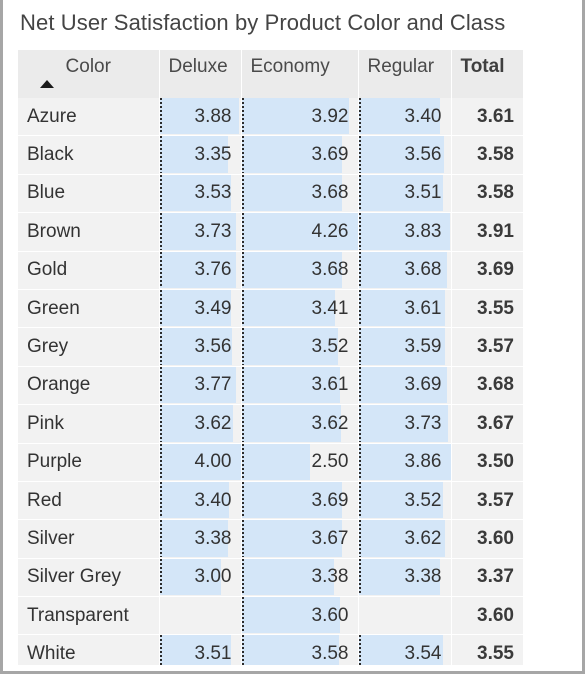 The width and height of the screenshot is (585, 674). What do you see at coordinates (423, 308) in the screenshot?
I see `cell-value: 3.61` at bounding box center [423, 308].